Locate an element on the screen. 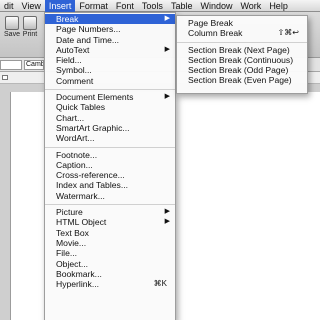 The height and width of the screenshot is (320, 320). menu-item-label: Text Box is located at coordinates (72, 232).